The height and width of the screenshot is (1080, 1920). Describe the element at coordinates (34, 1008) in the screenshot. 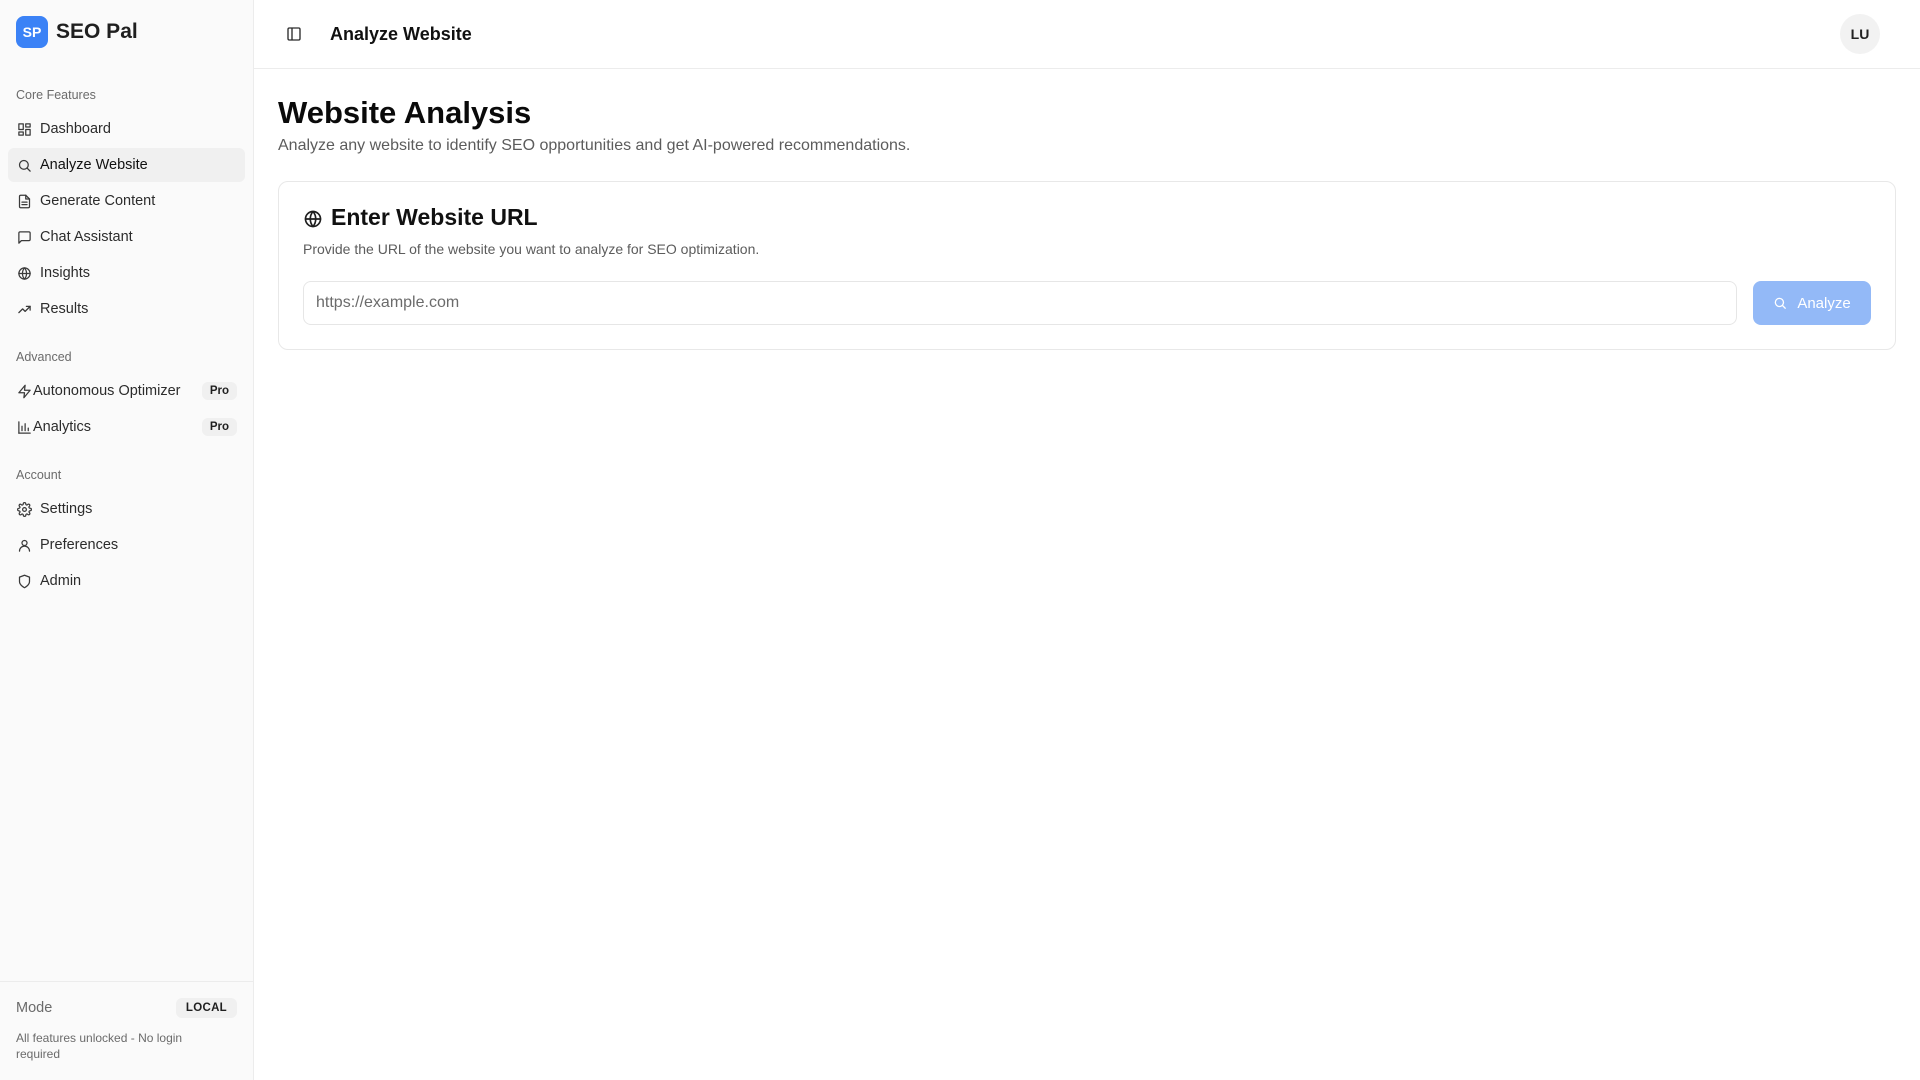

I see `mode-label: Mode` at that location.